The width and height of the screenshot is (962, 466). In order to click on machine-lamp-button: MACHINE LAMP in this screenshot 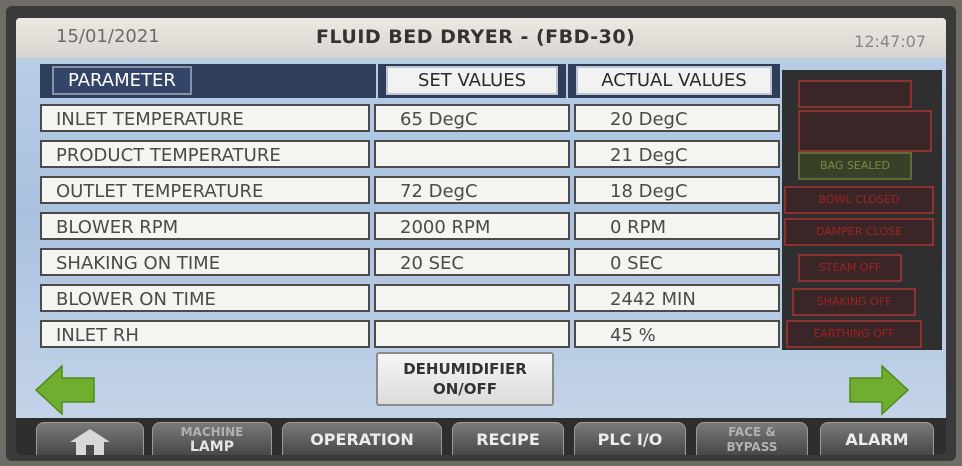, I will do `click(212, 438)`.